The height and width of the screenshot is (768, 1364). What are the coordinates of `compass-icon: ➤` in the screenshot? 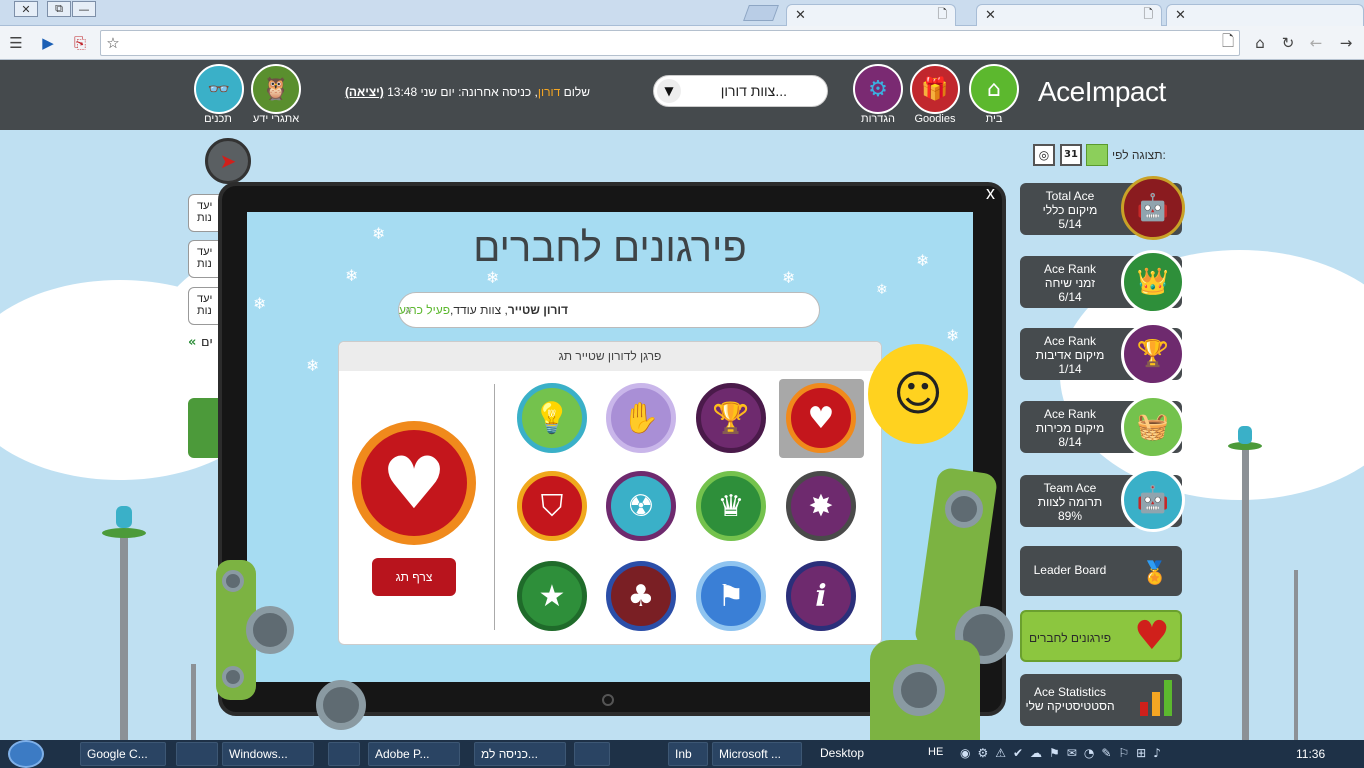 It's located at (228, 161).